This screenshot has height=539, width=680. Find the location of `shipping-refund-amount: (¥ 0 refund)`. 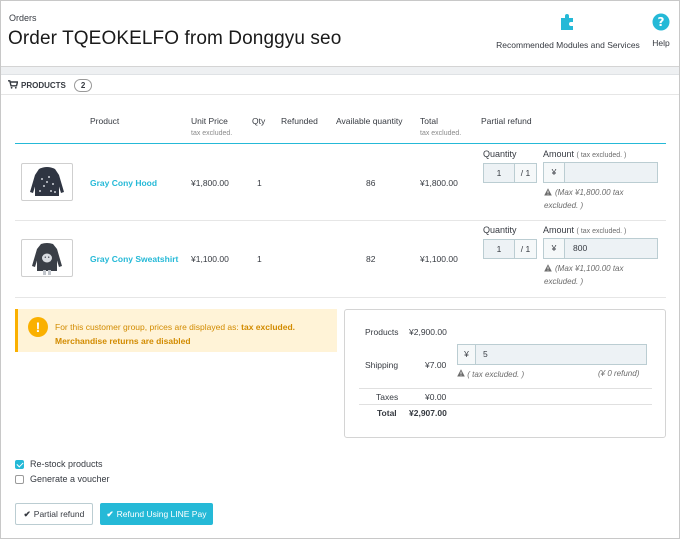

shipping-refund-amount: (¥ 0 refund) is located at coordinates (619, 373).